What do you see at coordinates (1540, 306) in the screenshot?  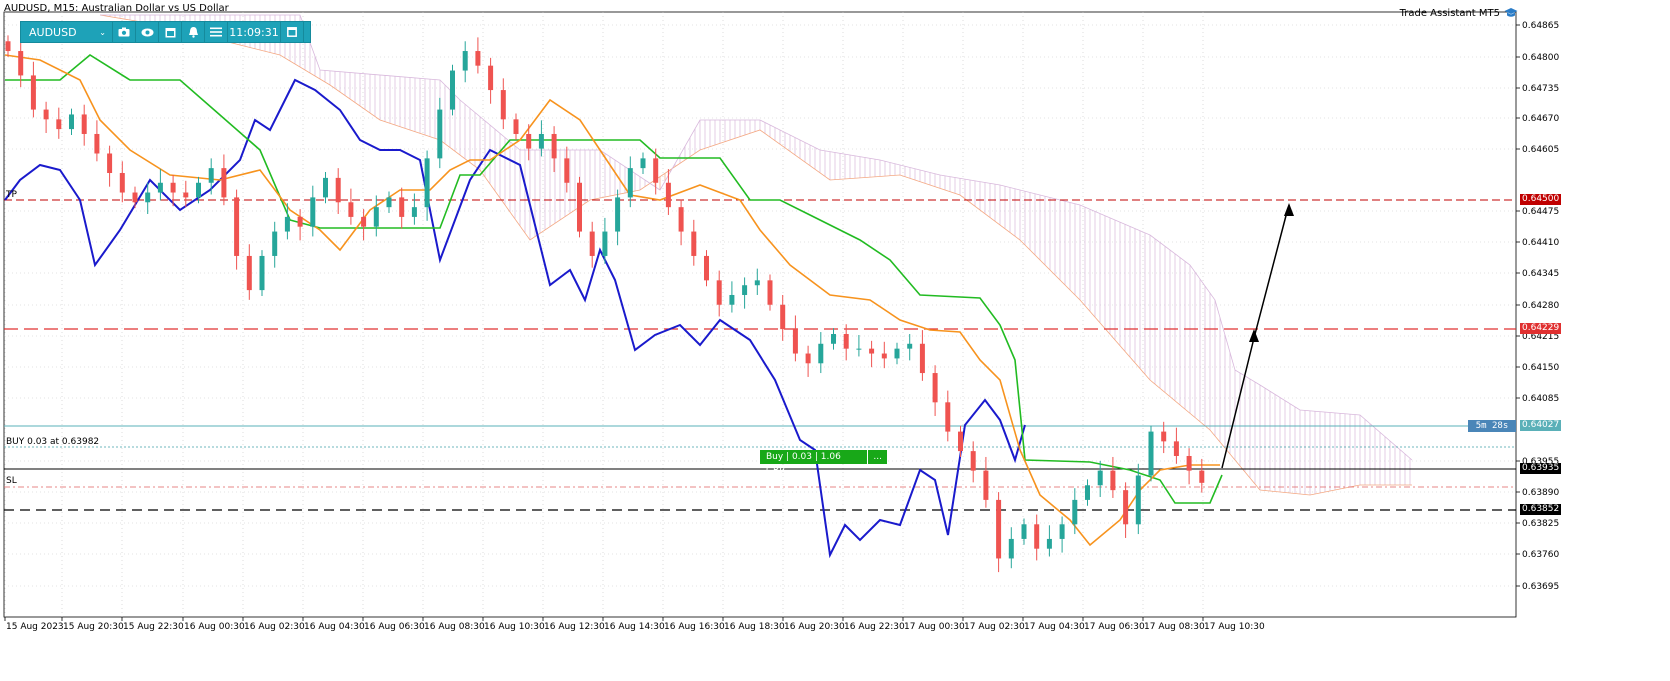 I see `price-tick-label: 0.64280` at bounding box center [1540, 306].